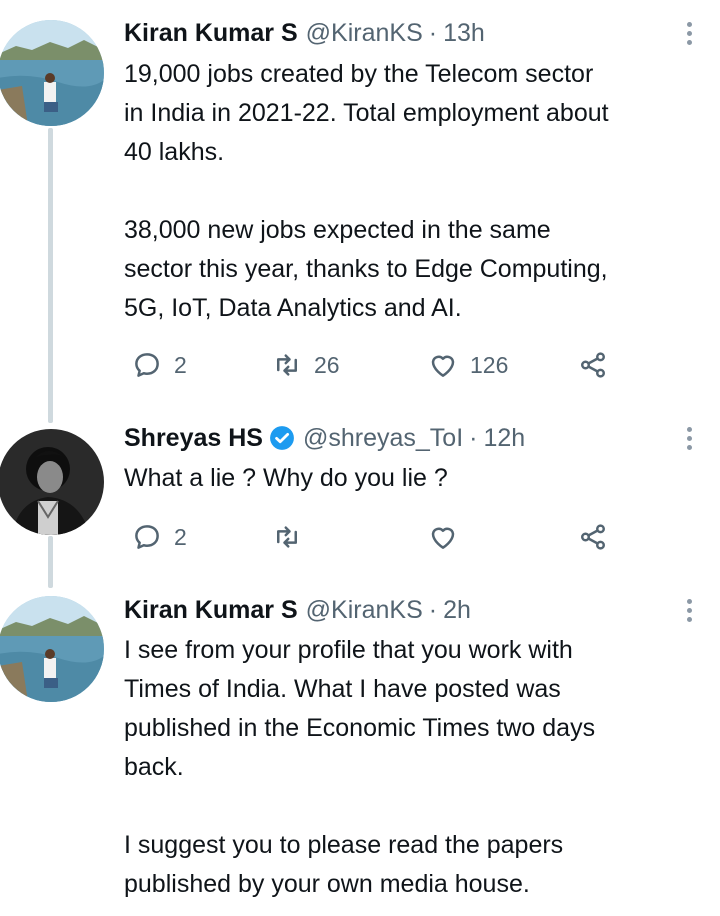 The image size is (720, 916). I want to click on verified-badge-icon, so click(282, 438).